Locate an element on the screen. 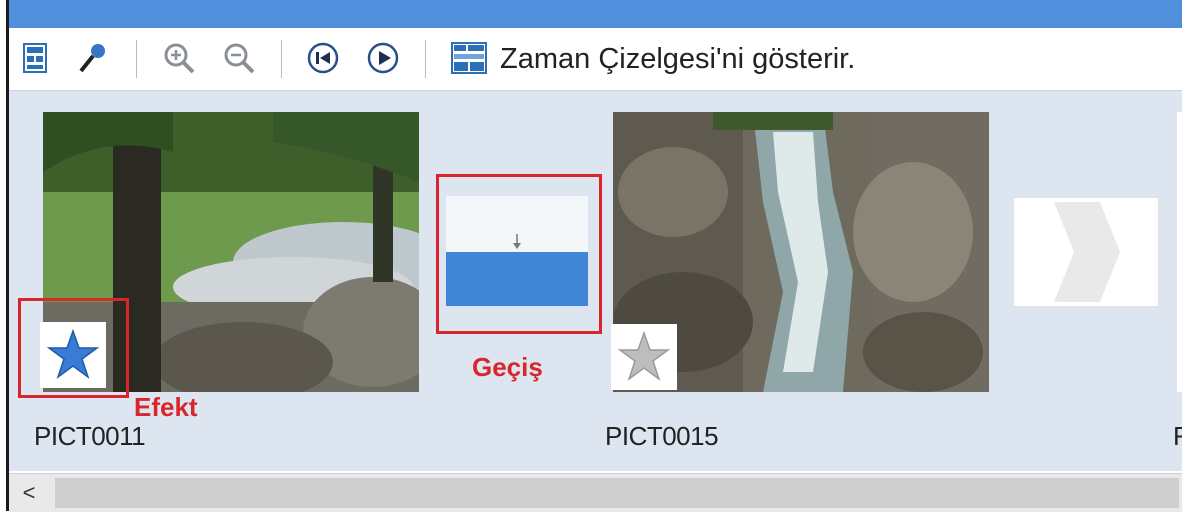  timeline-icon is located at coordinates (469, 58).